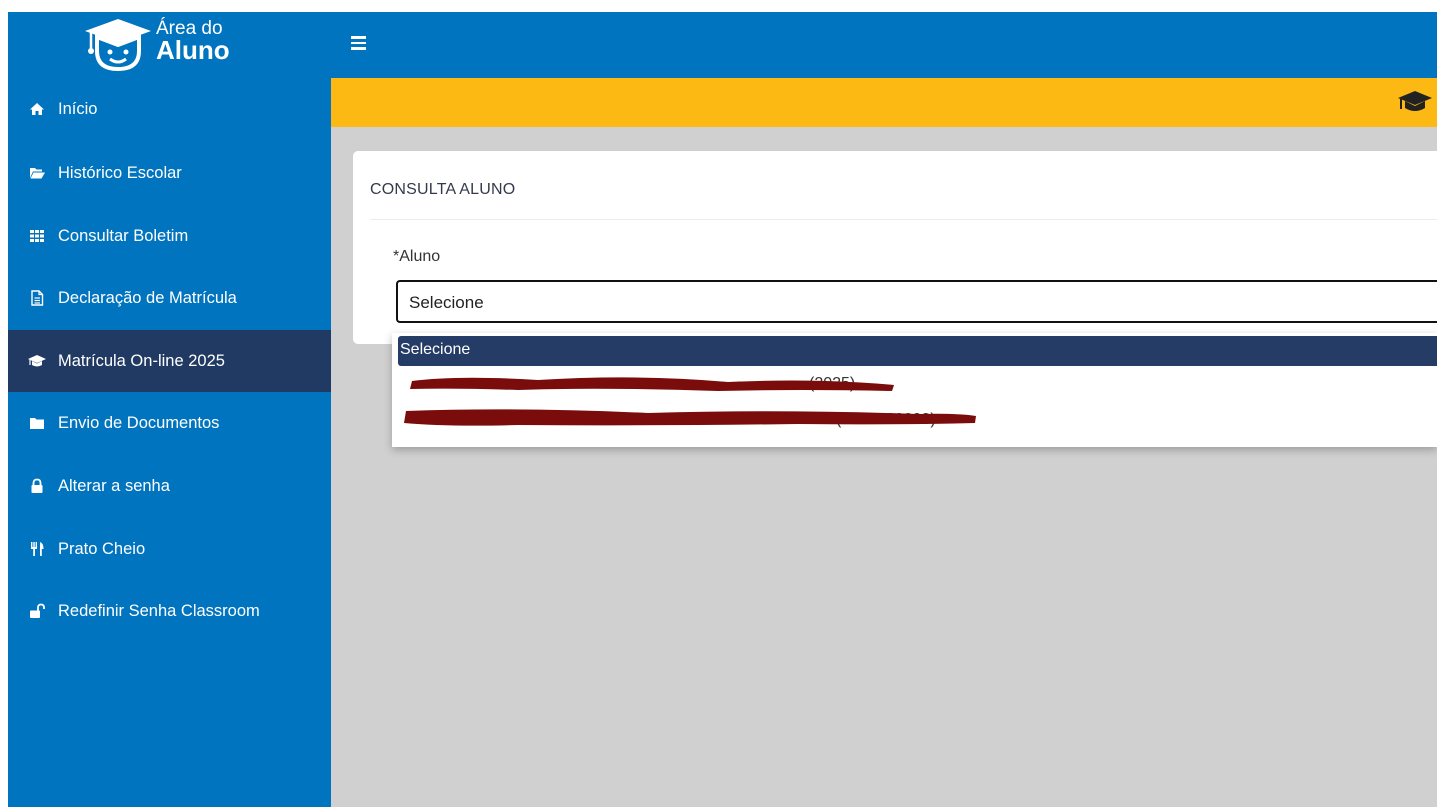 The height and width of the screenshot is (807, 1437). What do you see at coordinates (37, 486) in the screenshot?
I see `lock-icon` at bounding box center [37, 486].